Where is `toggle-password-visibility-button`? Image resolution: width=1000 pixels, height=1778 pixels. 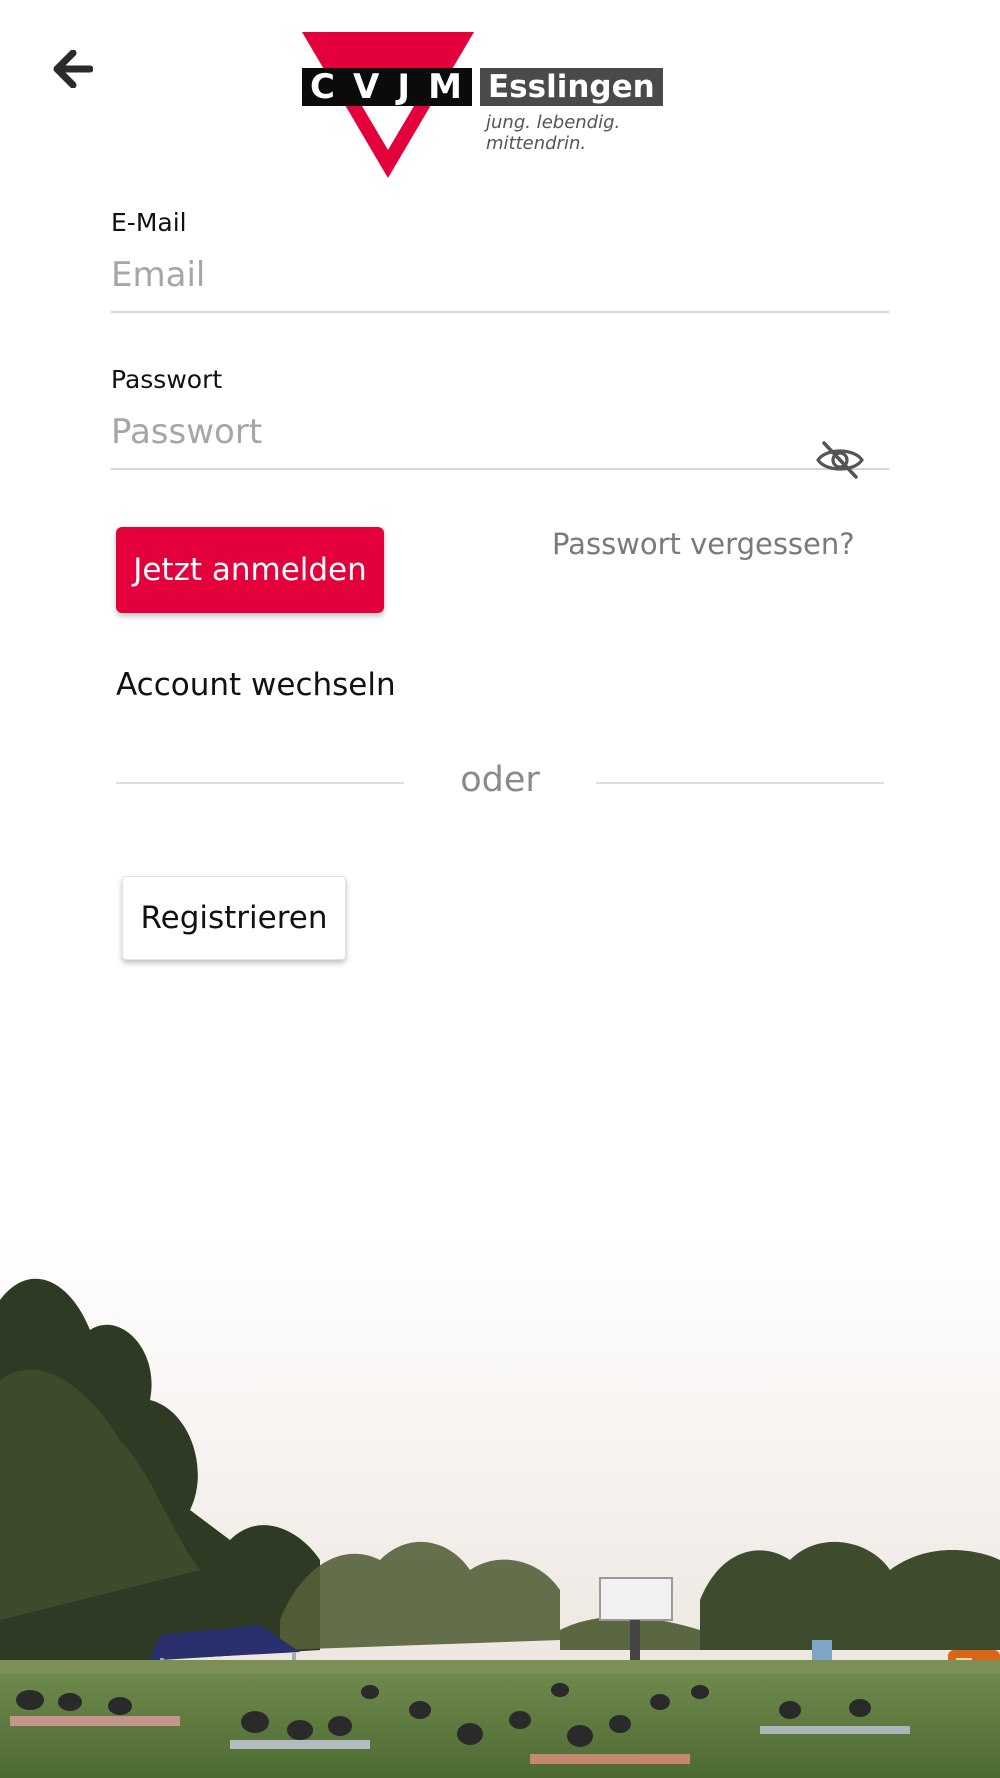
toggle-password-visibility-button is located at coordinates (840, 460).